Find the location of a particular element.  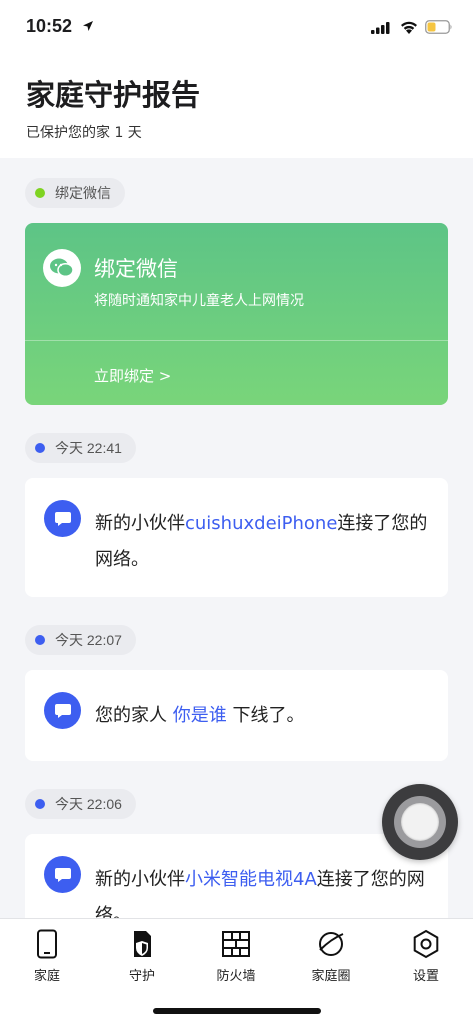

status-bar: 10:52 is located at coordinates (236, 27).